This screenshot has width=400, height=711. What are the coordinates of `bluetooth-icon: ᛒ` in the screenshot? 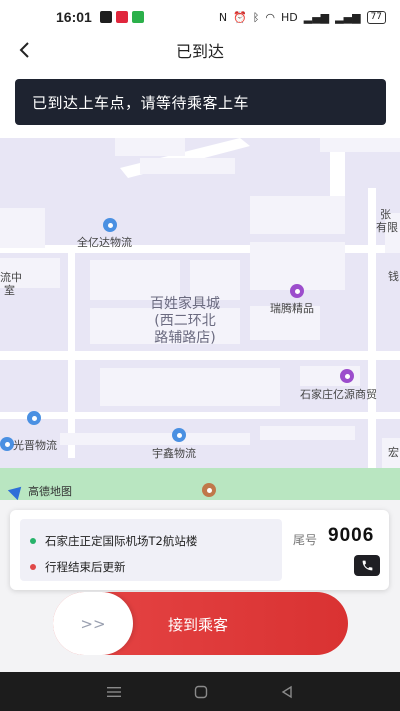 It's located at (256, 17).